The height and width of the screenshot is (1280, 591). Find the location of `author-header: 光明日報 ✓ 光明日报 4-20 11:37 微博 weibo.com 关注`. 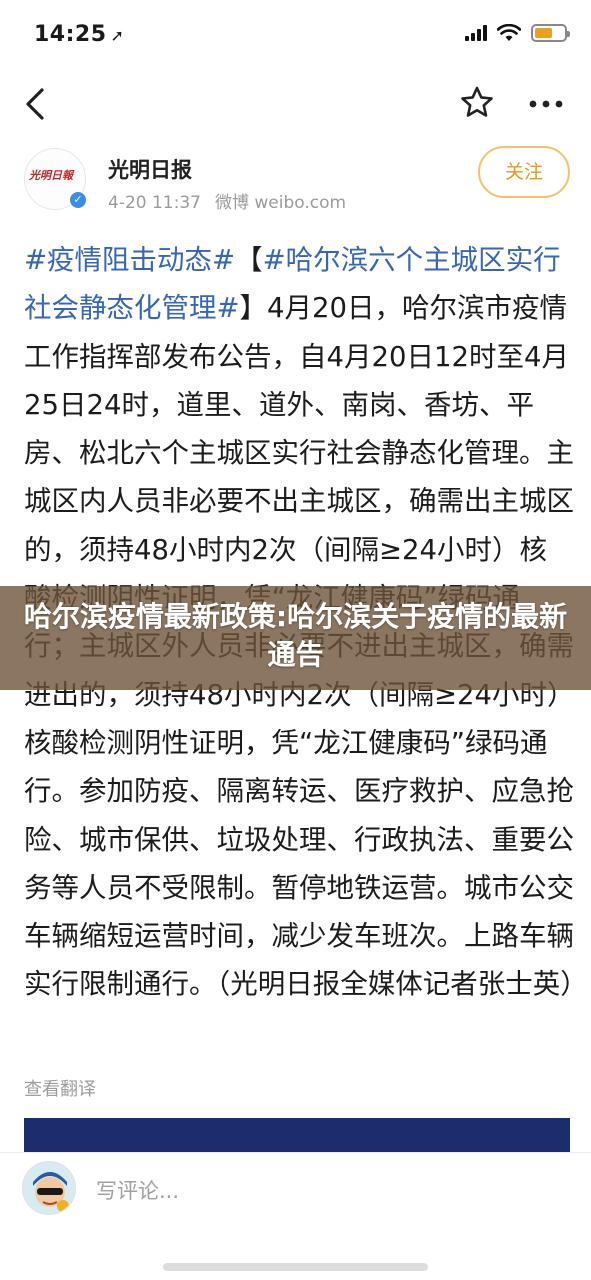

author-header: 光明日報 ✓ 光明日报 4-20 11:37 微博 weibo.com 关注 is located at coordinates (295, 178).